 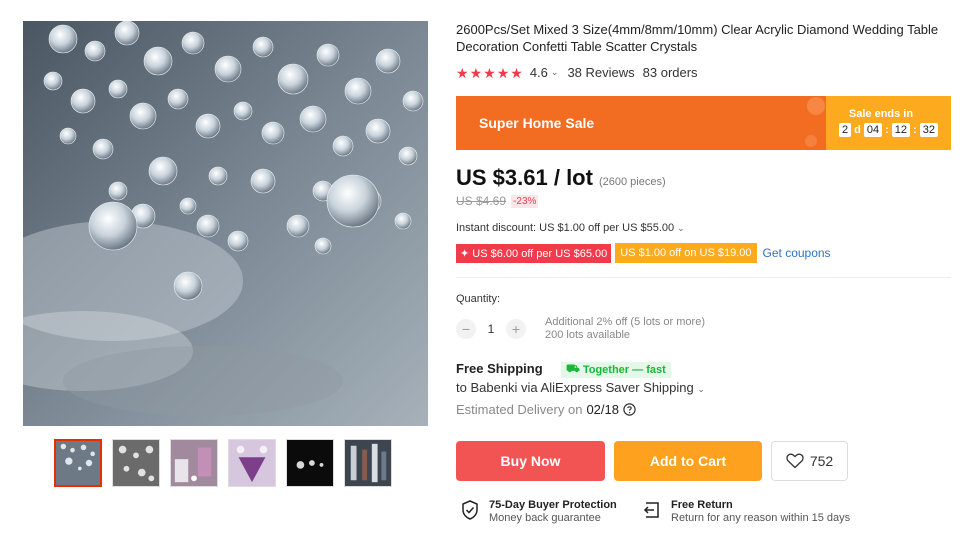 What do you see at coordinates (537, 123) in the screenshot?
I see `sale-label: Super Home Sale` at bounding box center [537, 123].